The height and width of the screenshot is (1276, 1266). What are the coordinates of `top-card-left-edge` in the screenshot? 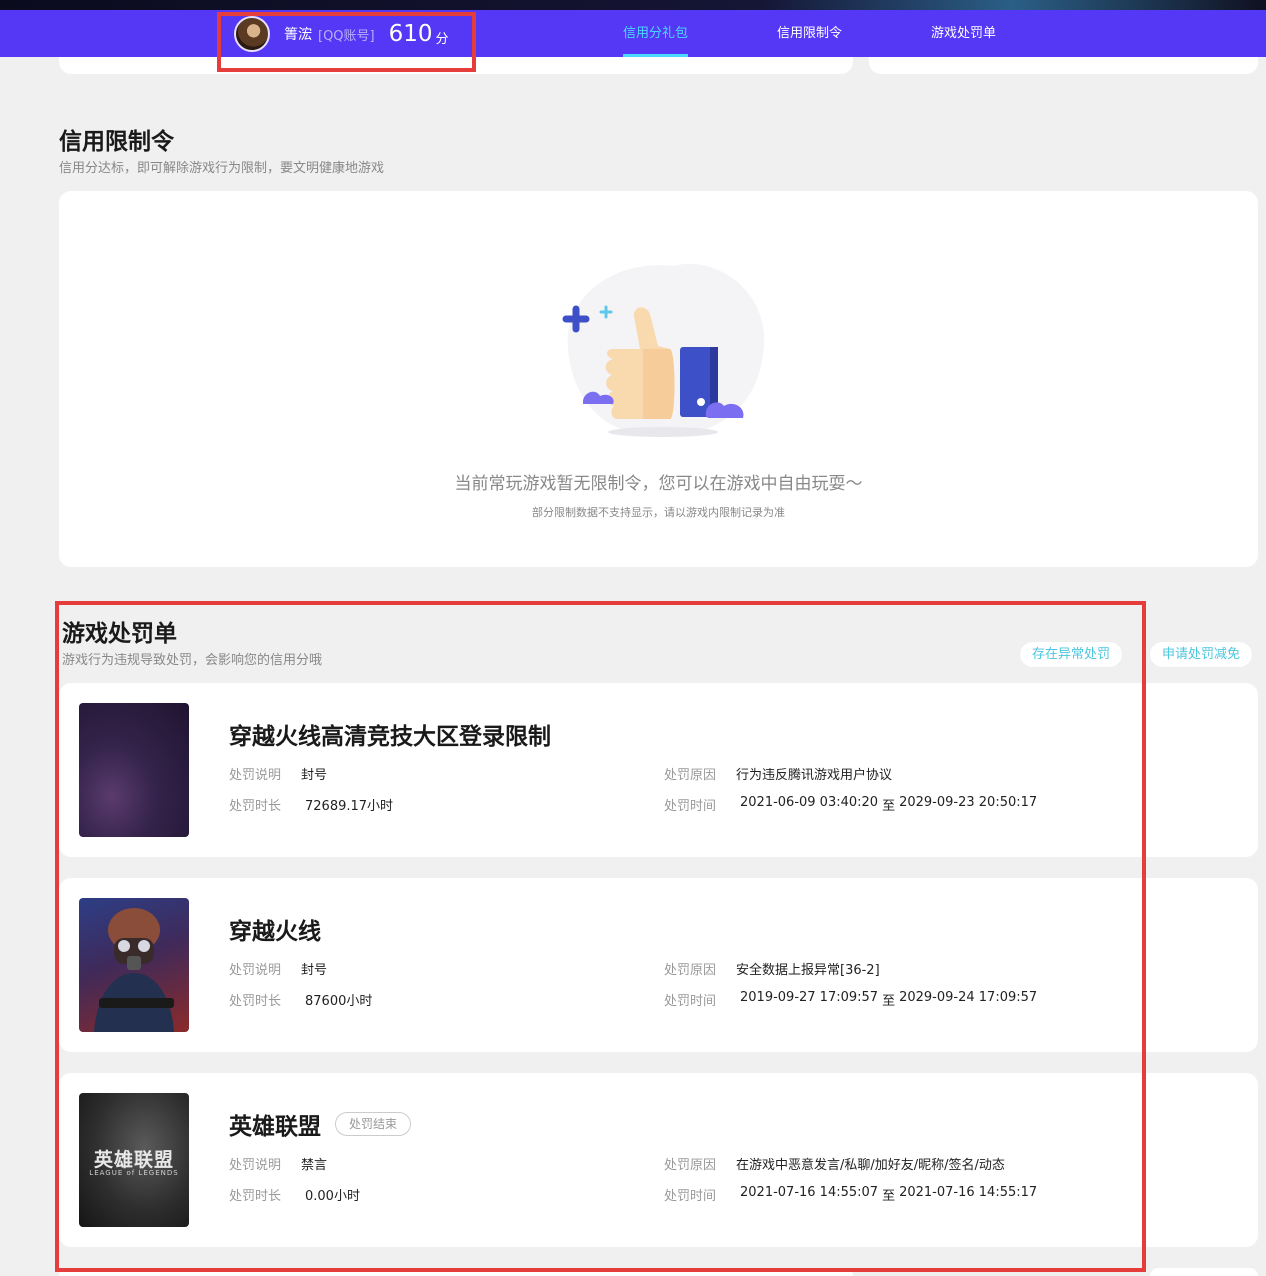 It's located at (456, 65).